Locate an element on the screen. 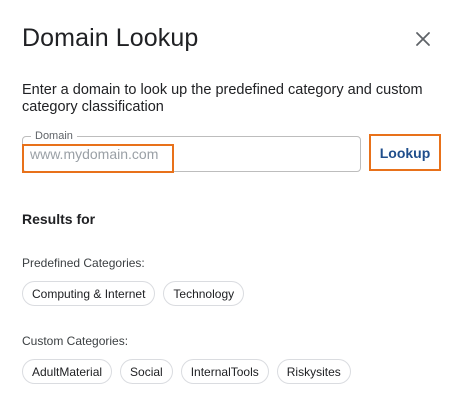 The height and width of the screenshot is (404, 456). predefined-category-chip: Technology is located at coordinates (204, 293).